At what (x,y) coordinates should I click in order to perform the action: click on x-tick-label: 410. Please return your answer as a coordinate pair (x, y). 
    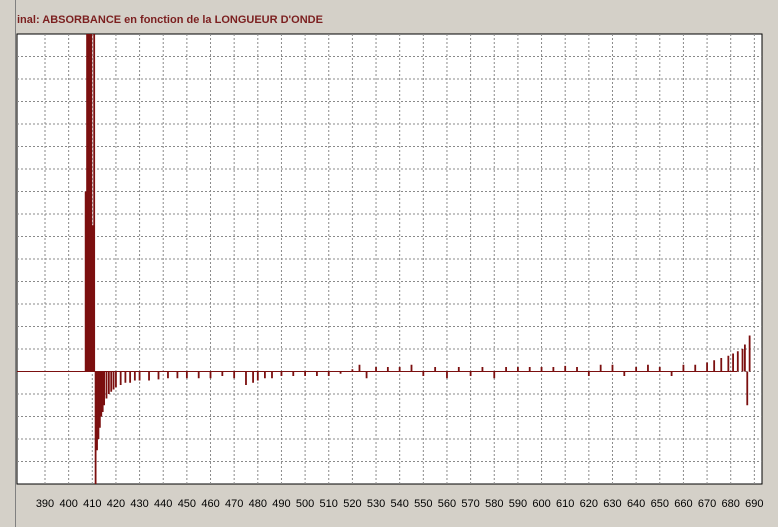
    Looking at the image, I should click on (92, 504).